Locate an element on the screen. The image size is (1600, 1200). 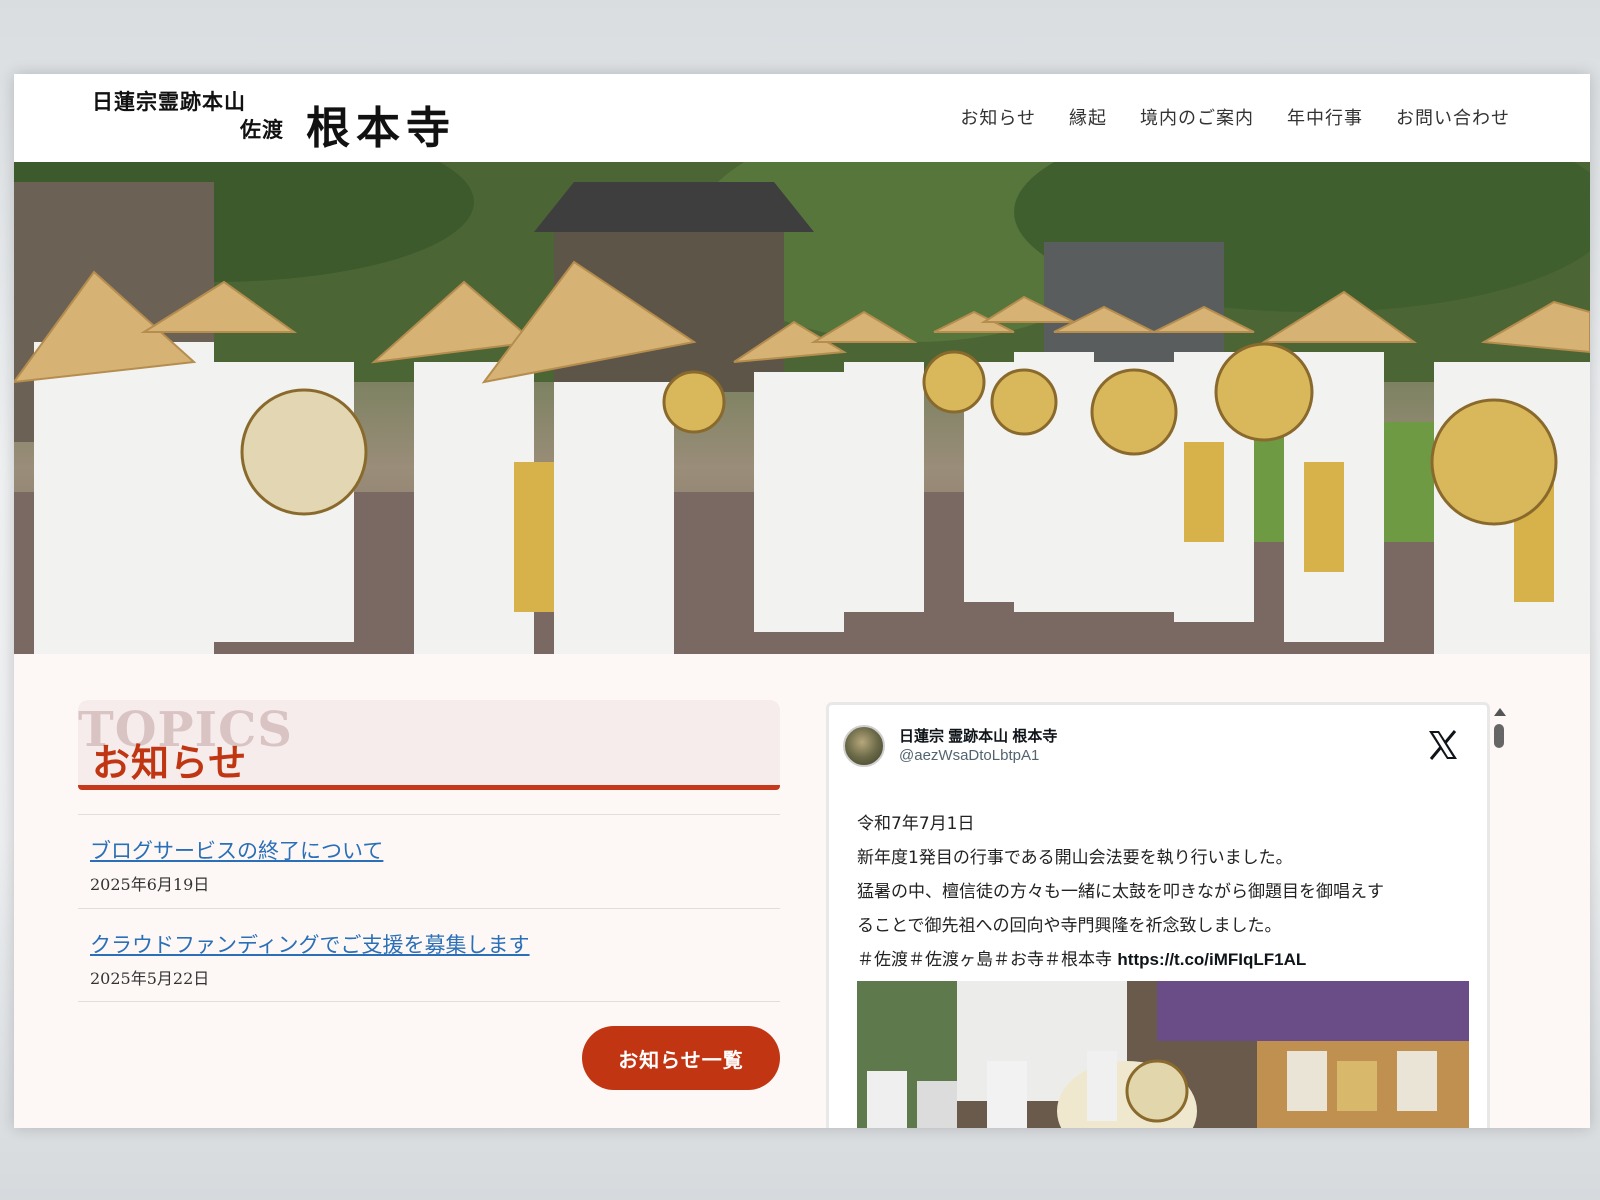
list-item: クラウドファンディングでご支援を募集します 2025年5月22日 is located at coordinates (429, 955).